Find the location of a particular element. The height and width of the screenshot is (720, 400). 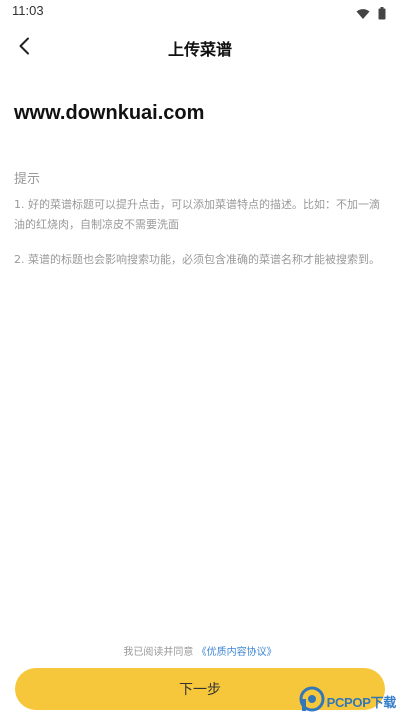

recipe-title-input: www.downkuai.com is located at coordinates (109, 113).